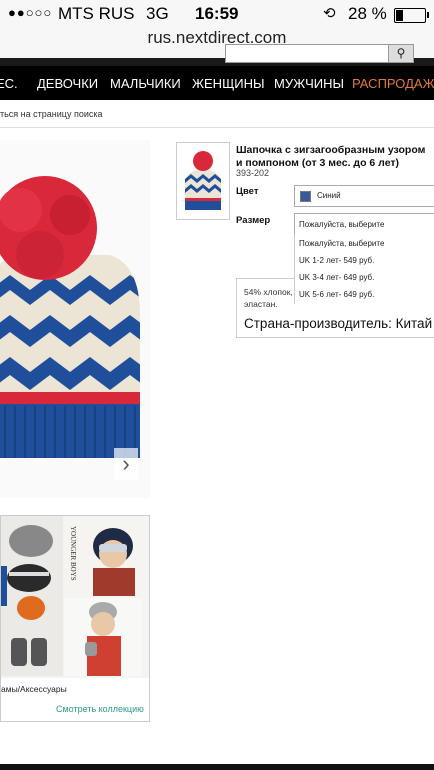  Describe the element at coordinates (247, 191) in the screenshot. I see `color-label: Цвет` at that location.